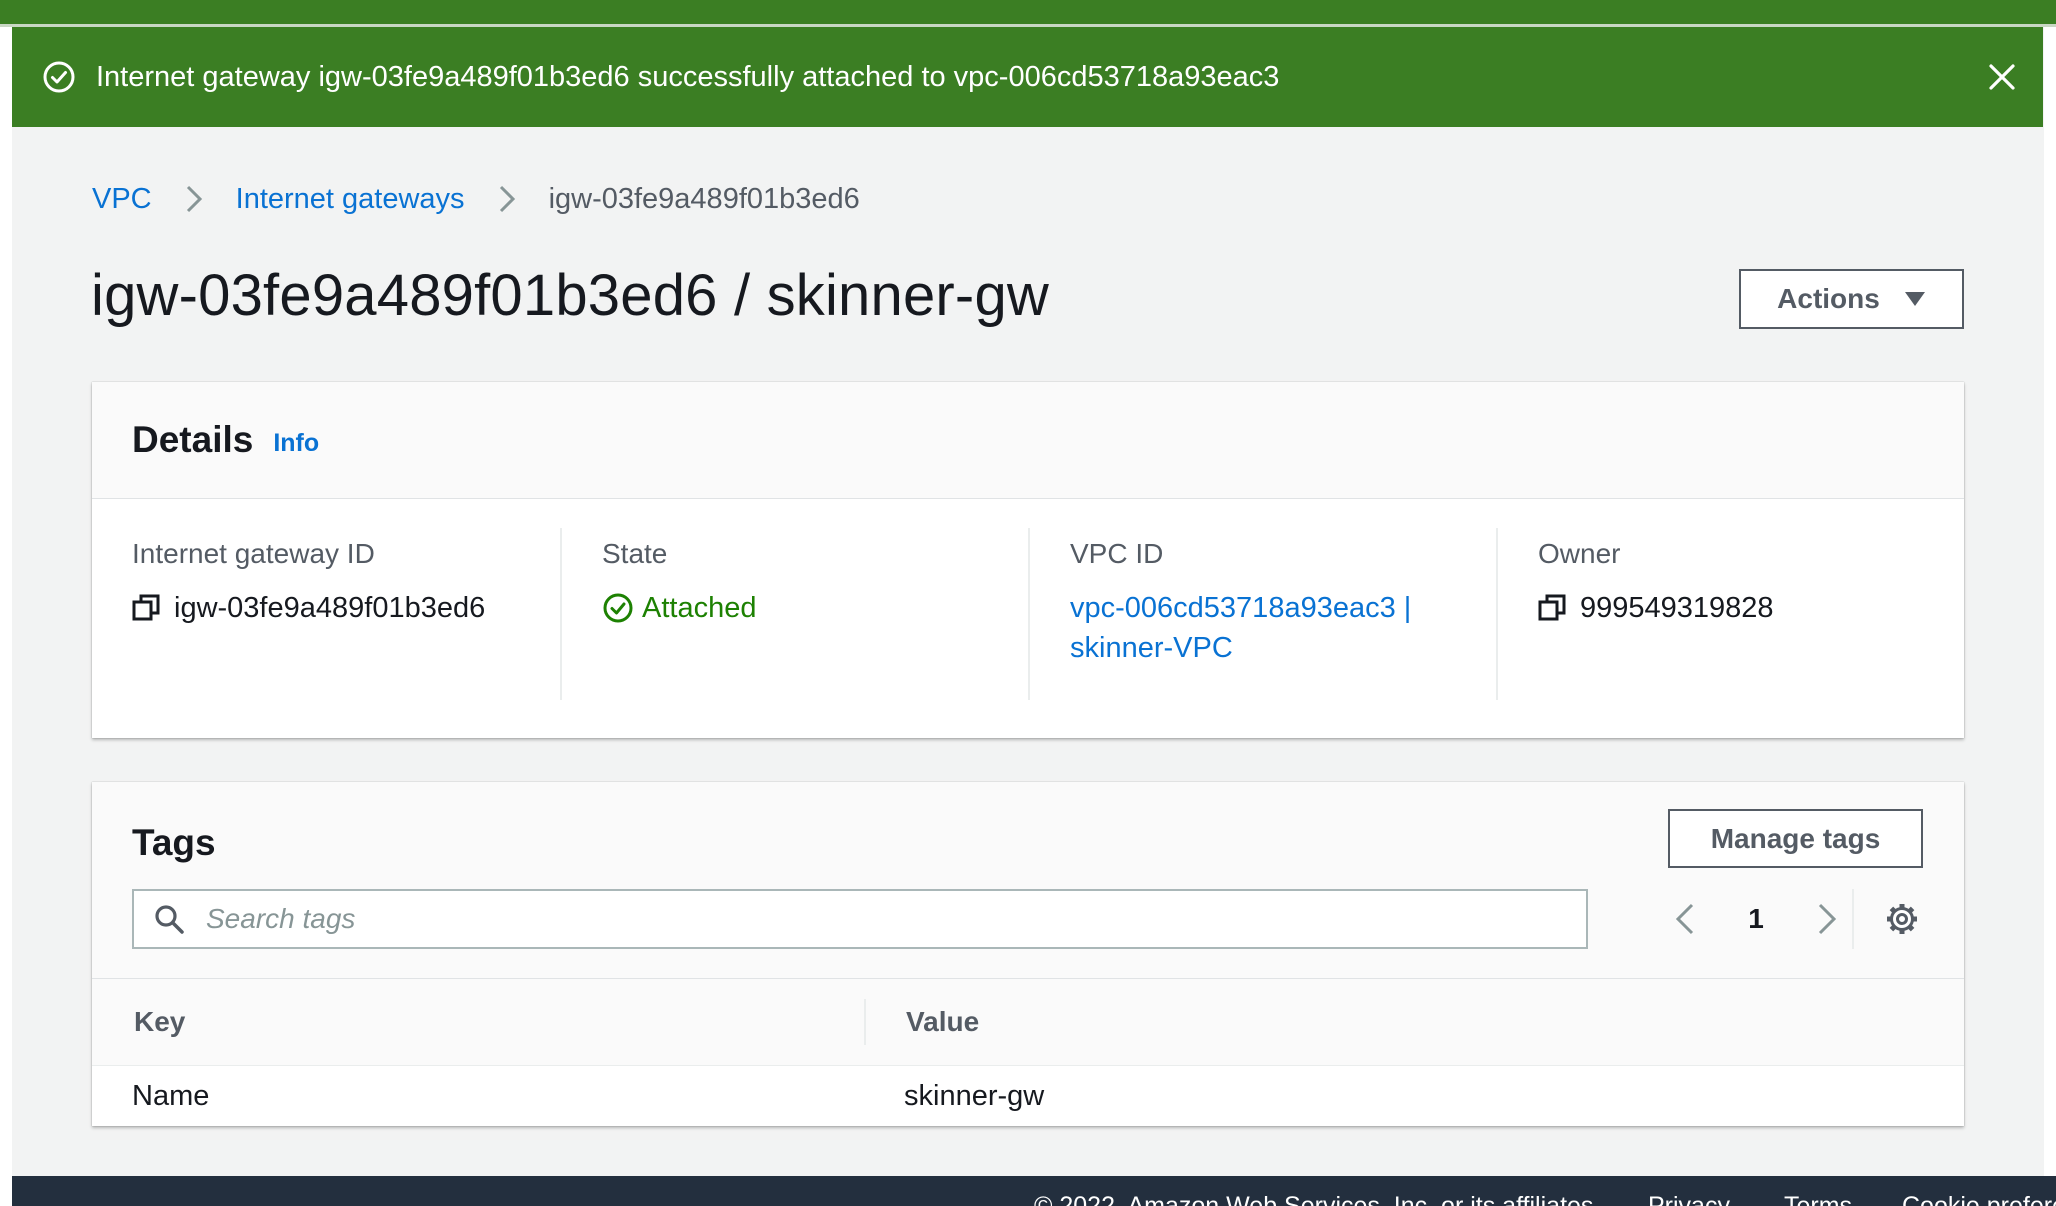 The image size is (2056, 1206). What do you see at coordinates (699, 608) in the screenshot?
I see `status-badge: Attached` at bounding box center [699, 608].